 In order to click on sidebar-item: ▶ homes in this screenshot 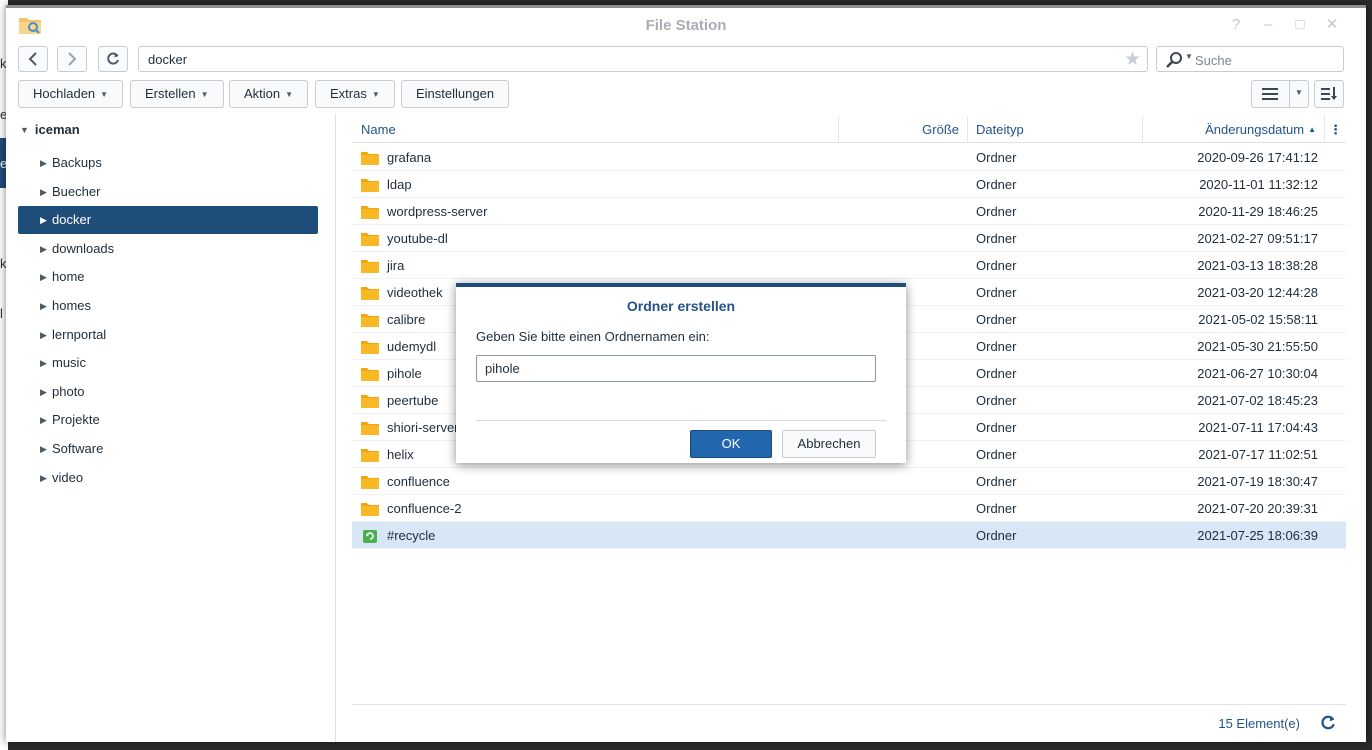, I will do `click(168, 306)`.